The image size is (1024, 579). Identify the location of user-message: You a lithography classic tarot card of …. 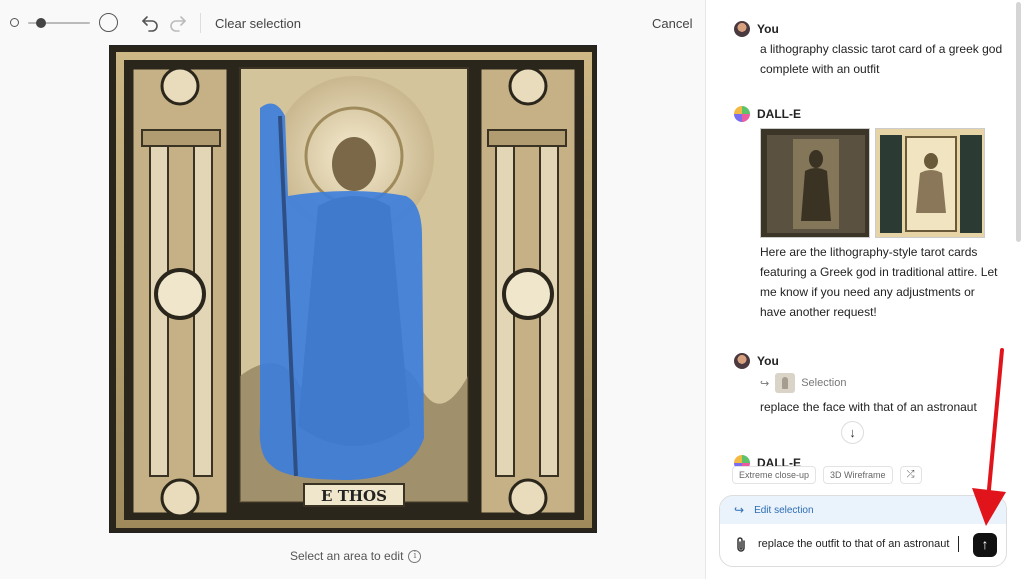
(869, 49).